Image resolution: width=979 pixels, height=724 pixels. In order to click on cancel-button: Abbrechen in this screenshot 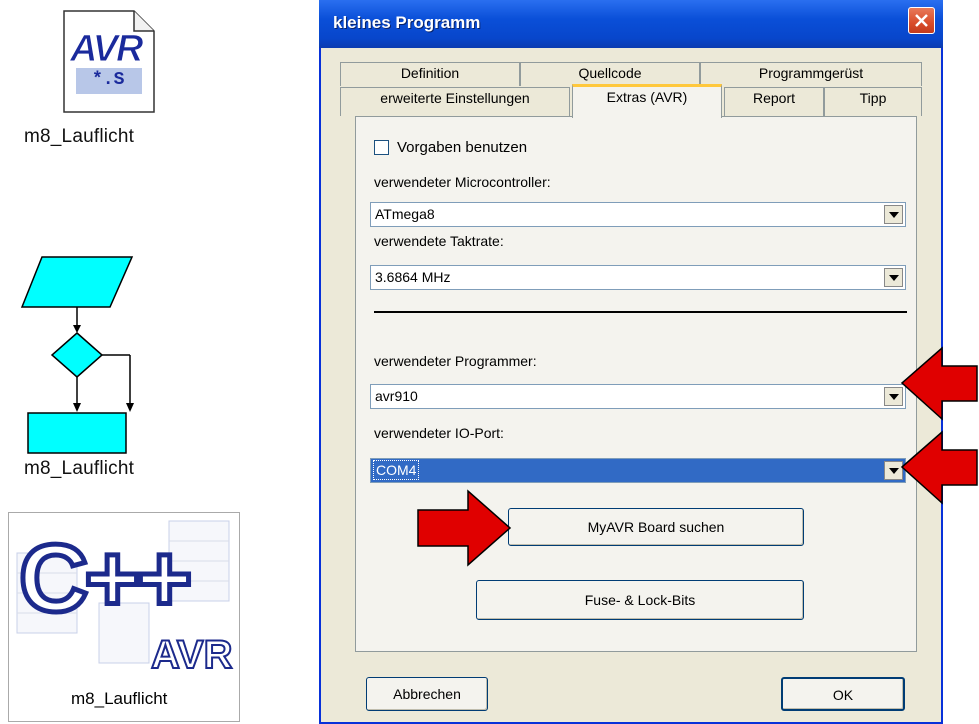, I will do `click(427, 694)`.